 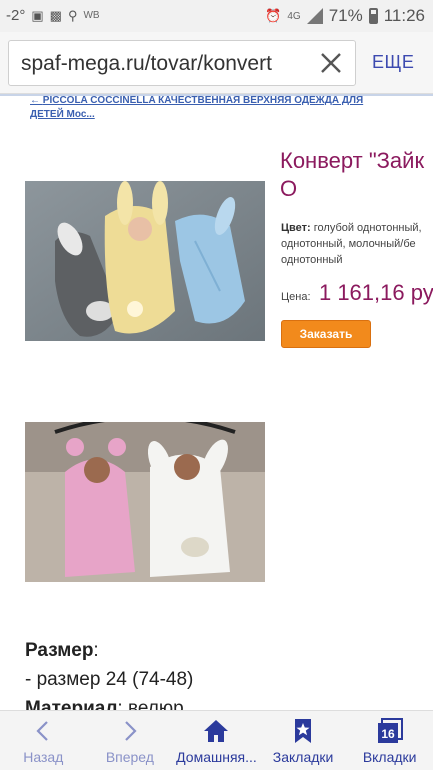 What do you see at coordinates (331, 63) in the screenshot?
I see `clear-url-icon` at bounding box center [331, 63].